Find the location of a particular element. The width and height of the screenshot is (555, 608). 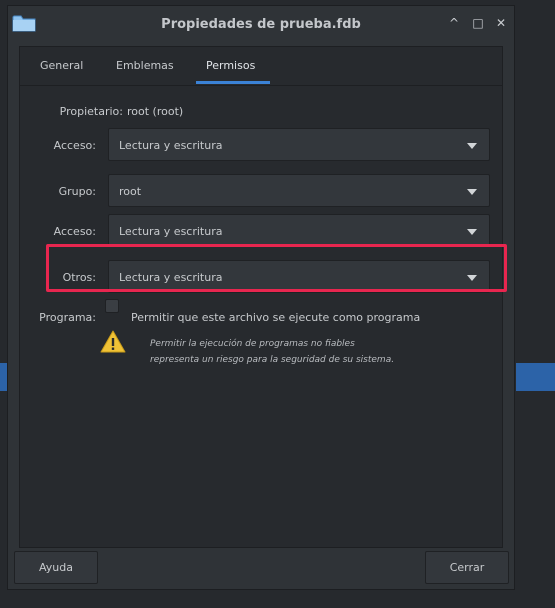

window-title: Propiedades de prueba.fdb is located at coordinates (261, 24).